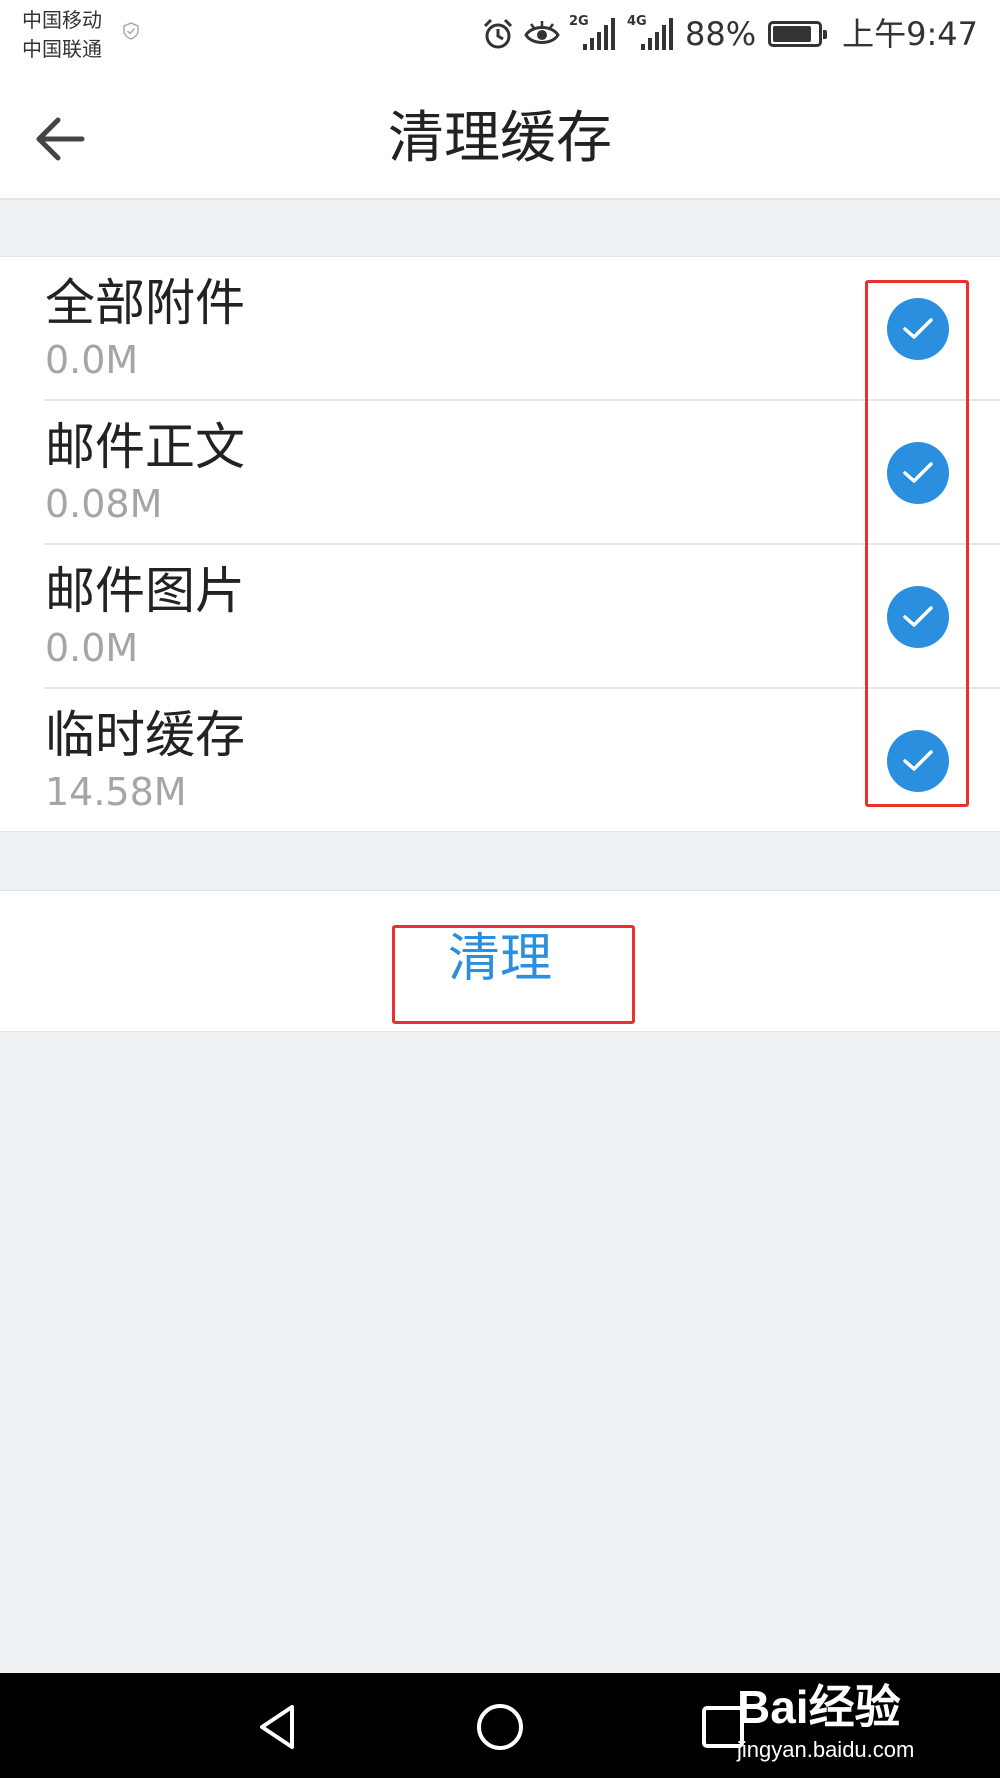 The width and height of the screenshot is (1000, 1778). I want to click on title-bar: 清理缓存, so click(500, 135).